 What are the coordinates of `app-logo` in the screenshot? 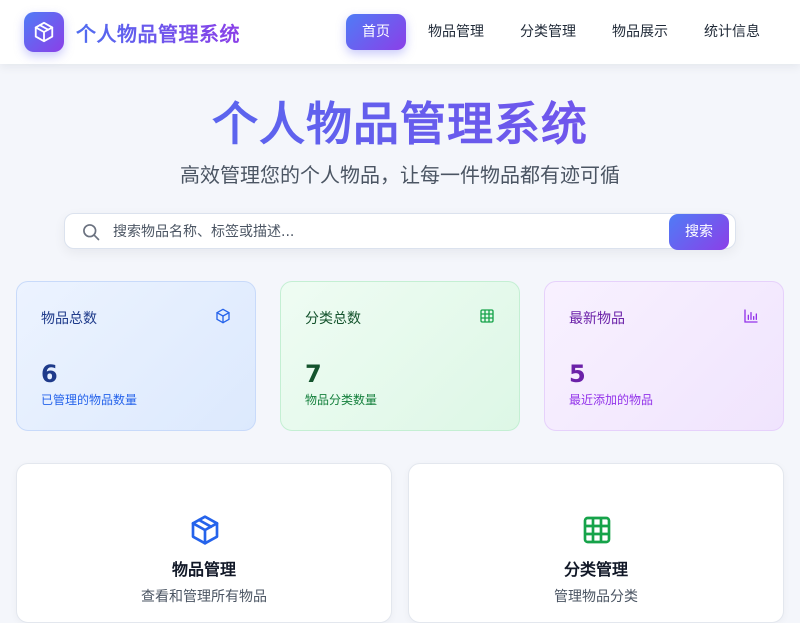 It's located at (44, 32).